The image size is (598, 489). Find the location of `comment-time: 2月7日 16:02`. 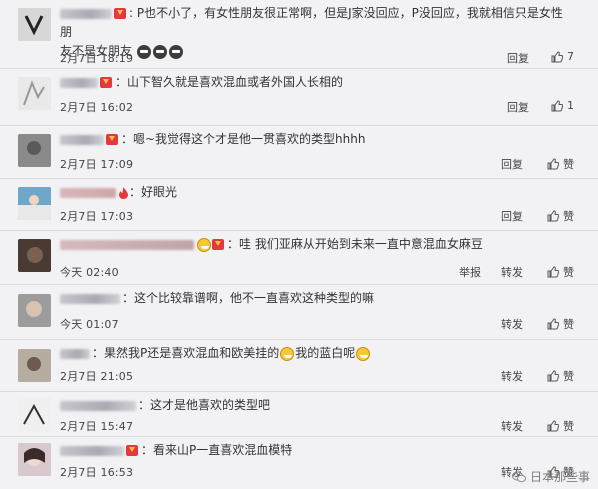

comment-time: 2月7日 16:02 is located at coordinates (97, 107).